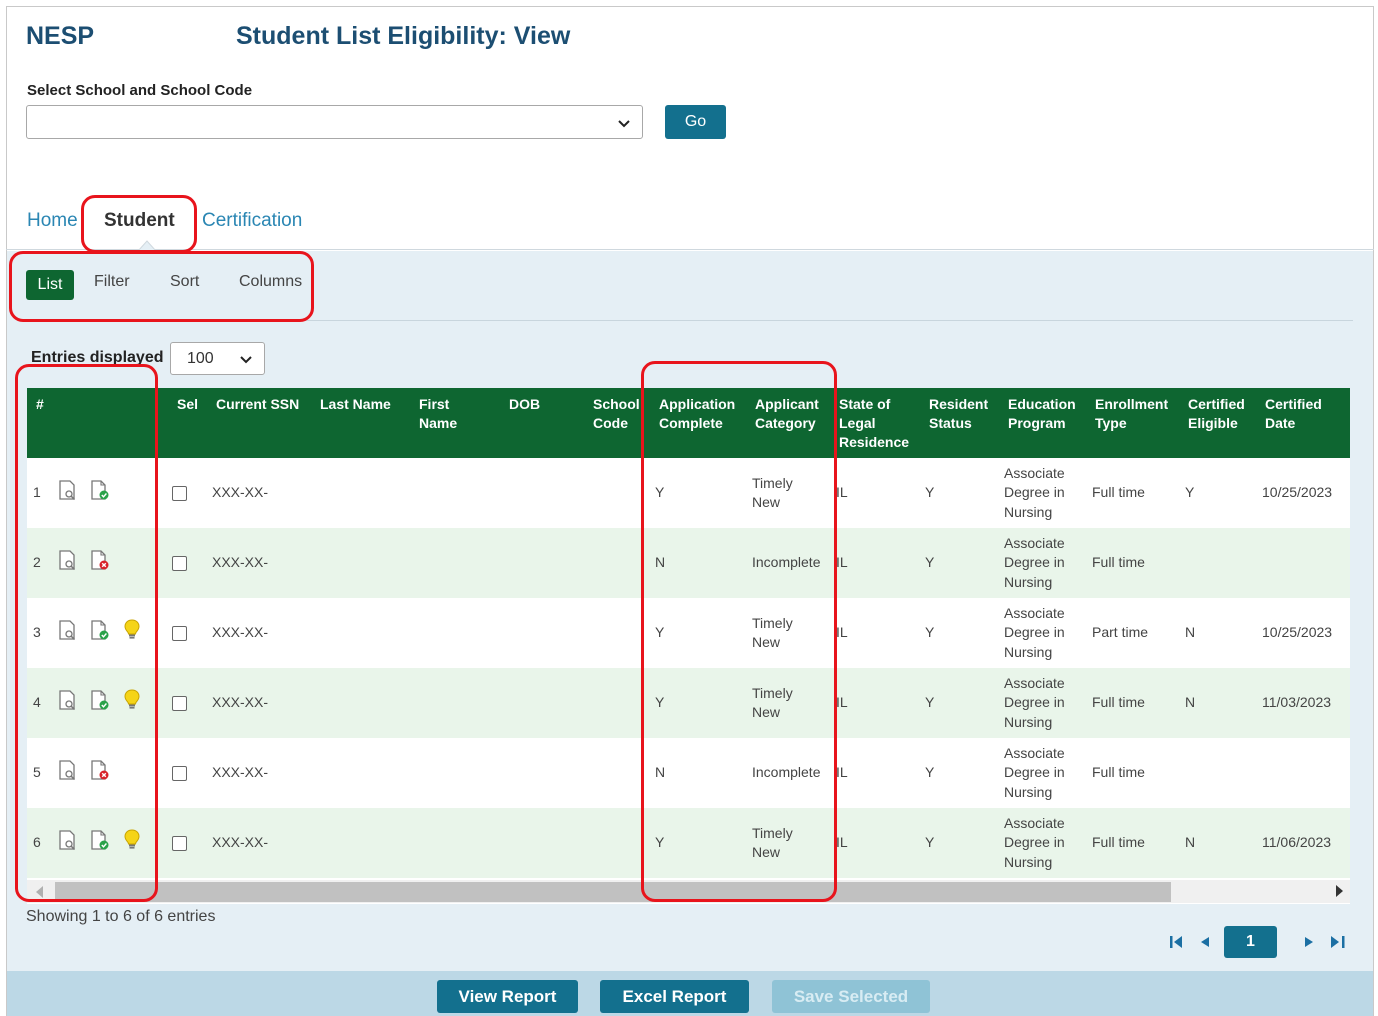 The width and height of the screenshot is (1378, 1016). Describe the element at coordinates (616, 414) in the screenshot. I see `col-header-school-code: School Code` at that location.